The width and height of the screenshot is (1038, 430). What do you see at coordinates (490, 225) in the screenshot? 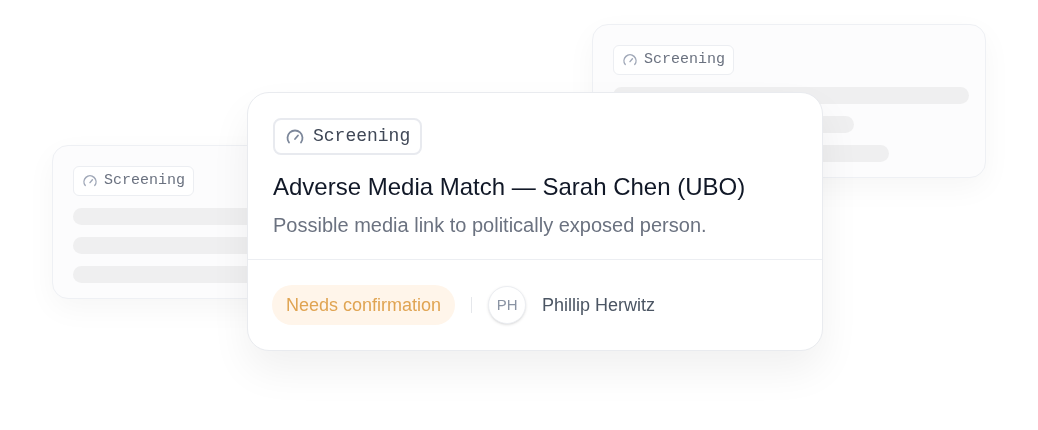
I see `card-description: Possible media link to politically exposed person.` at bounding box center [490, 225].